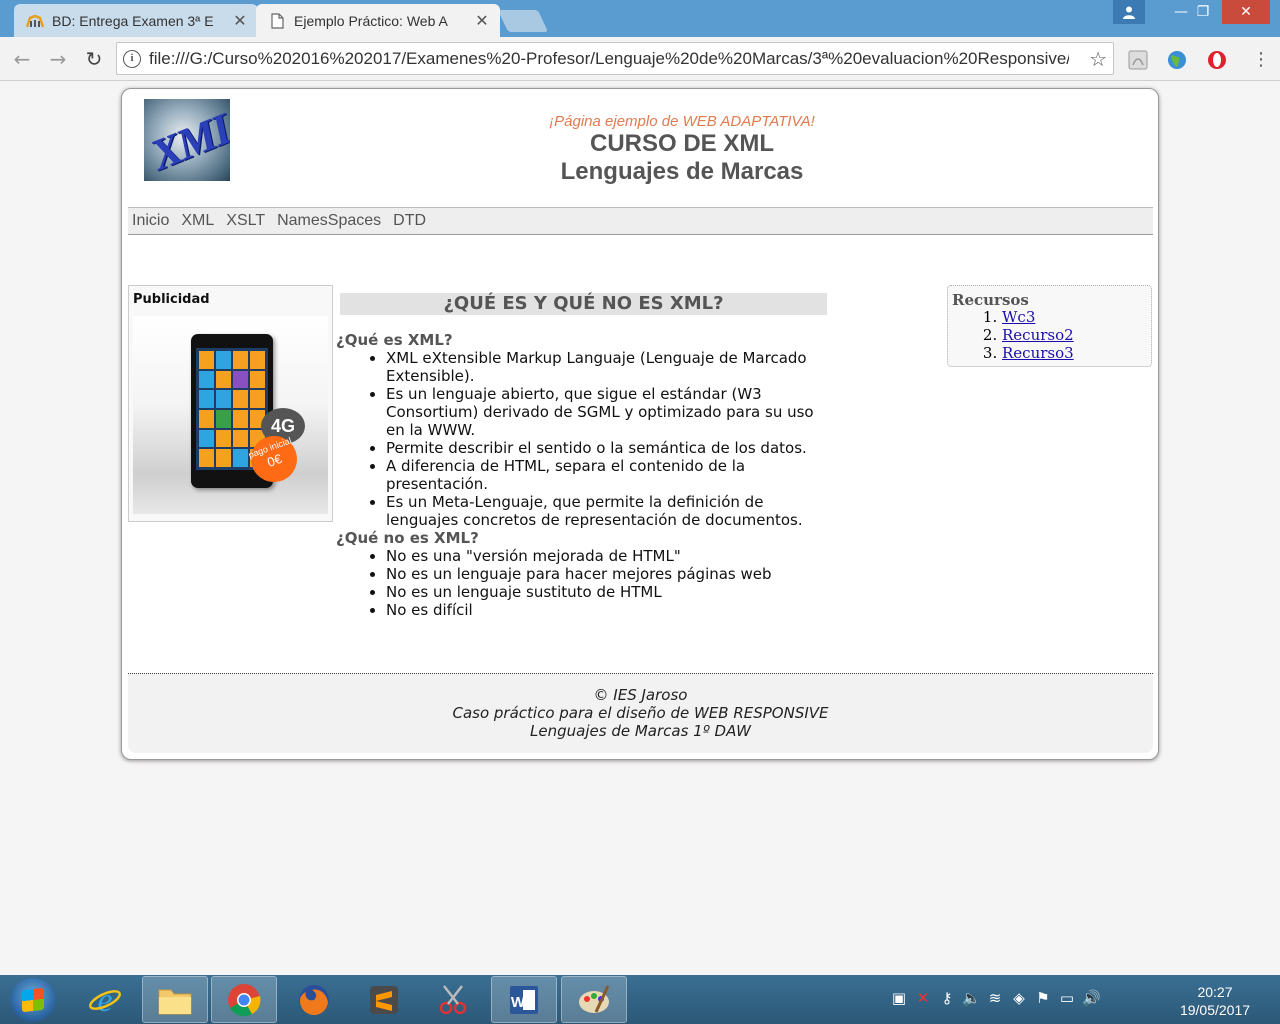  I want to click on header-subtitle: Lenguajes de Marcas, so click(682, 171).